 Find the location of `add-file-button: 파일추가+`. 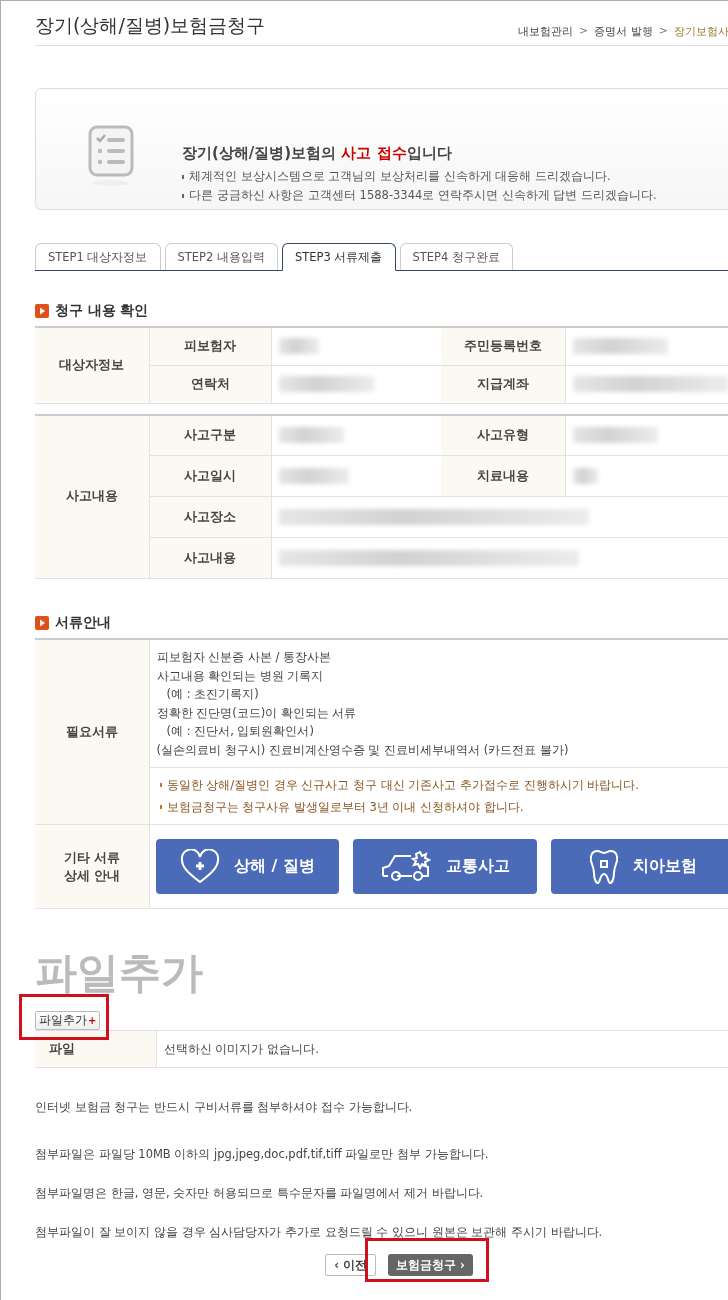

add-file-button: 파일추가+ is located at coordinates (68, 1020).